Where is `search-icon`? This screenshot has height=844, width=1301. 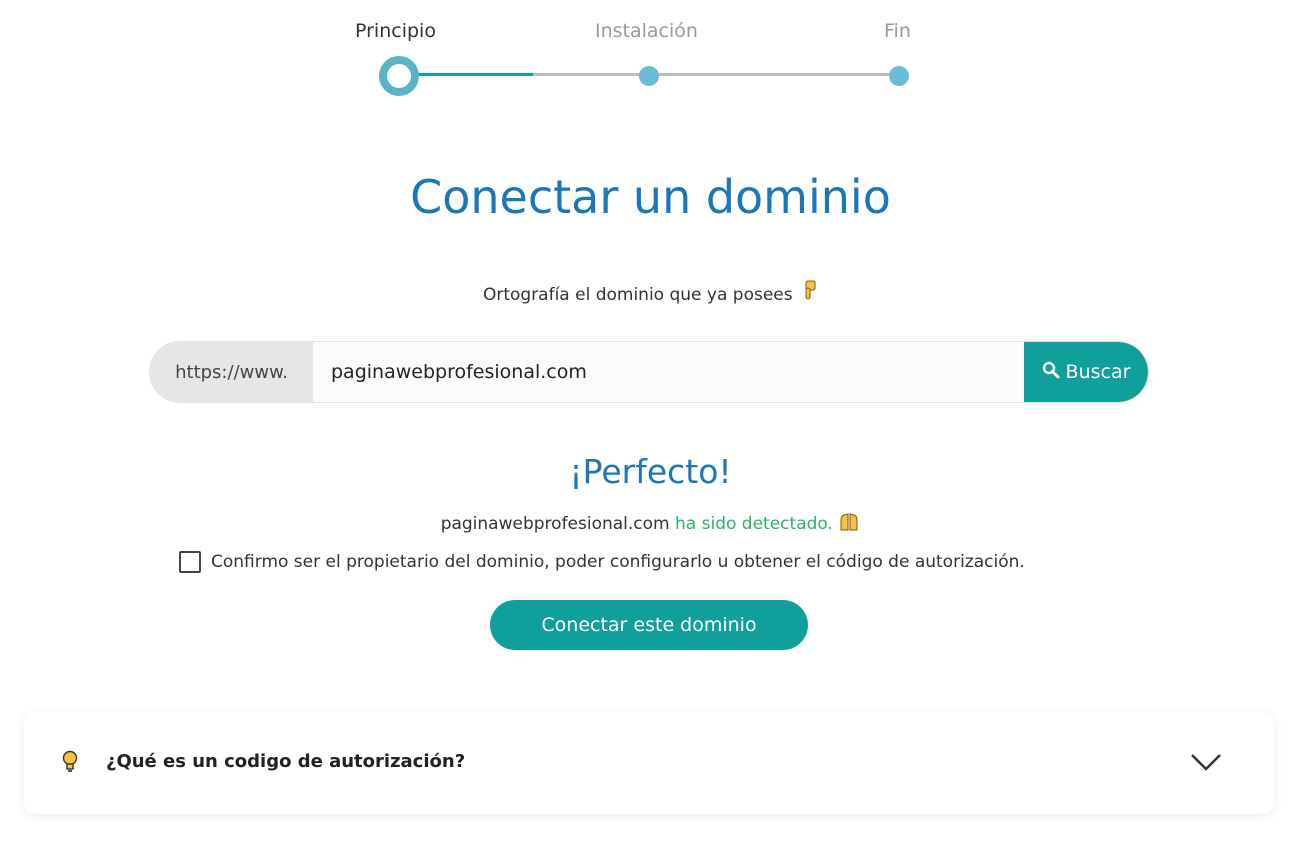
search-icon is located at coordinates (1051, 372).